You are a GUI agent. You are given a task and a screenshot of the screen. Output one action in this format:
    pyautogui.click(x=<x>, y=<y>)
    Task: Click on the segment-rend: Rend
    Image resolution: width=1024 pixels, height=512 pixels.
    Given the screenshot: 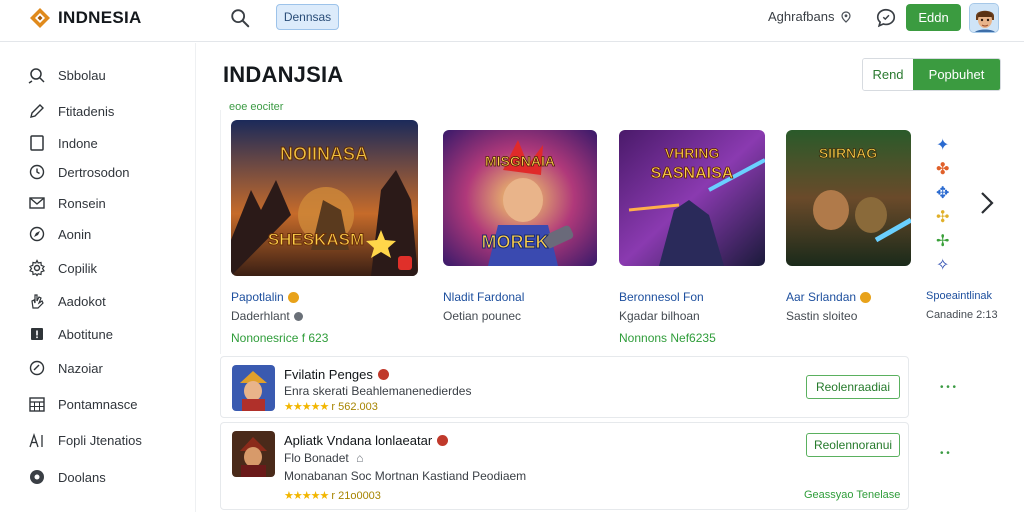 What is the action you would take?
    pyautogui.click(x=888, y=74)
    